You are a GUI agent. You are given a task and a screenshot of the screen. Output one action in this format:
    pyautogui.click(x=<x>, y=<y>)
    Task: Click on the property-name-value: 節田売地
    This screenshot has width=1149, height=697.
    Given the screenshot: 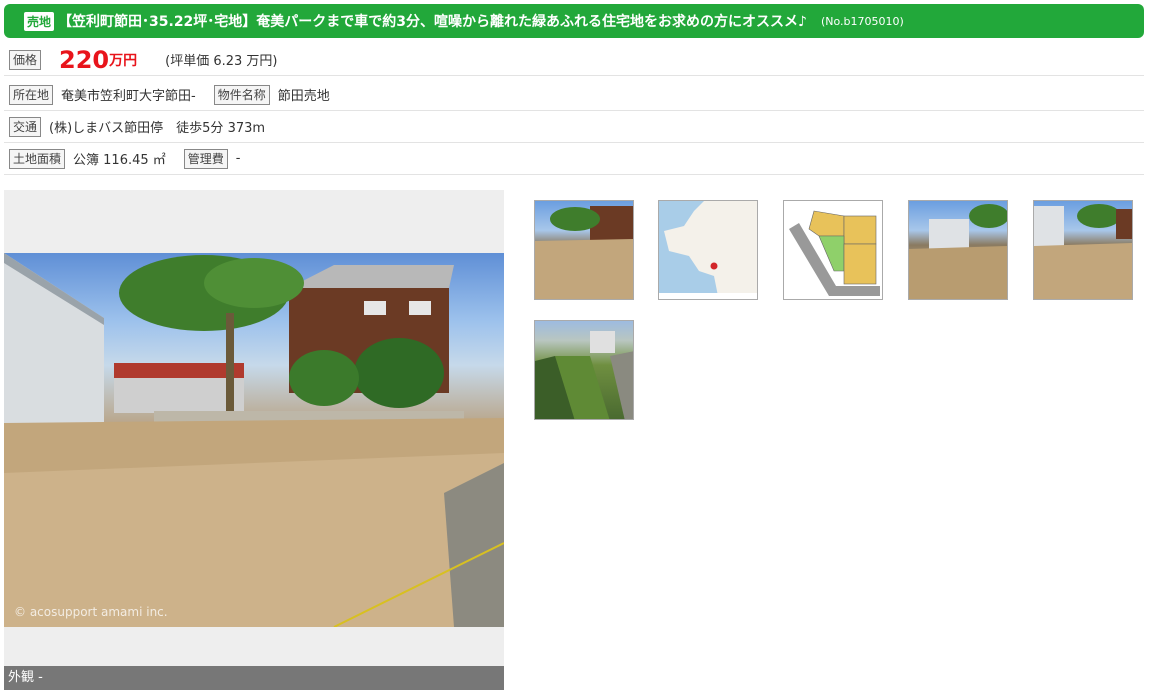 What is the action you would take?
    pyautogui.click(x=303, y=96)
    